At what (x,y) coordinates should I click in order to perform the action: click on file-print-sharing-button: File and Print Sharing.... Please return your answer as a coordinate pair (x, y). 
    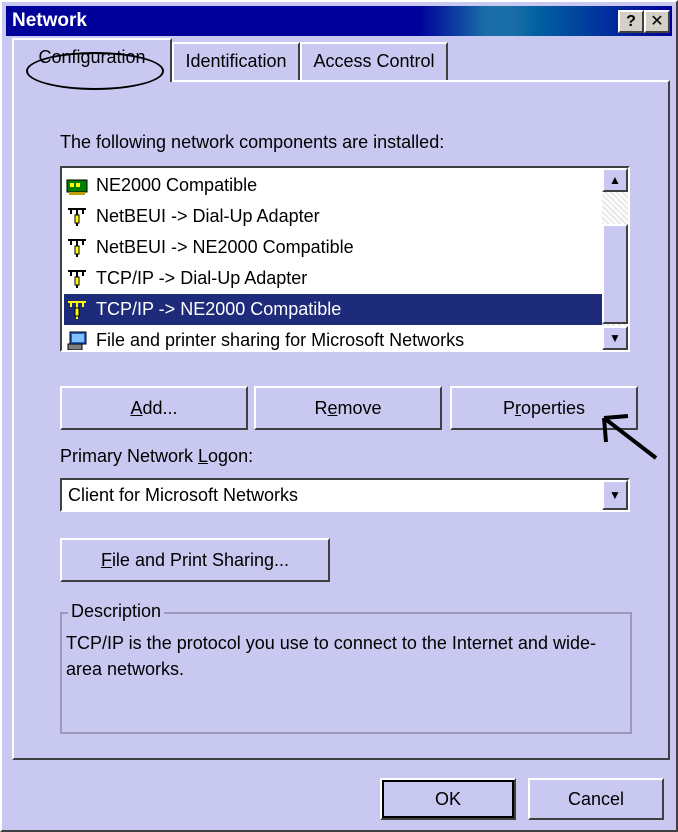
    Looking at the image, I should click on (195, 560).